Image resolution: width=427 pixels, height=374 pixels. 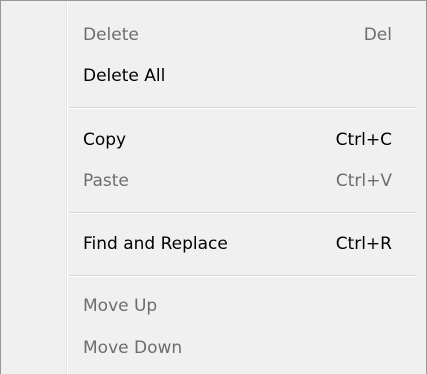 What do you see at coordinates (242, 35) in the screenshot?
I see `menu-item-delete: Delete Del` at bounding box center [242, 35].